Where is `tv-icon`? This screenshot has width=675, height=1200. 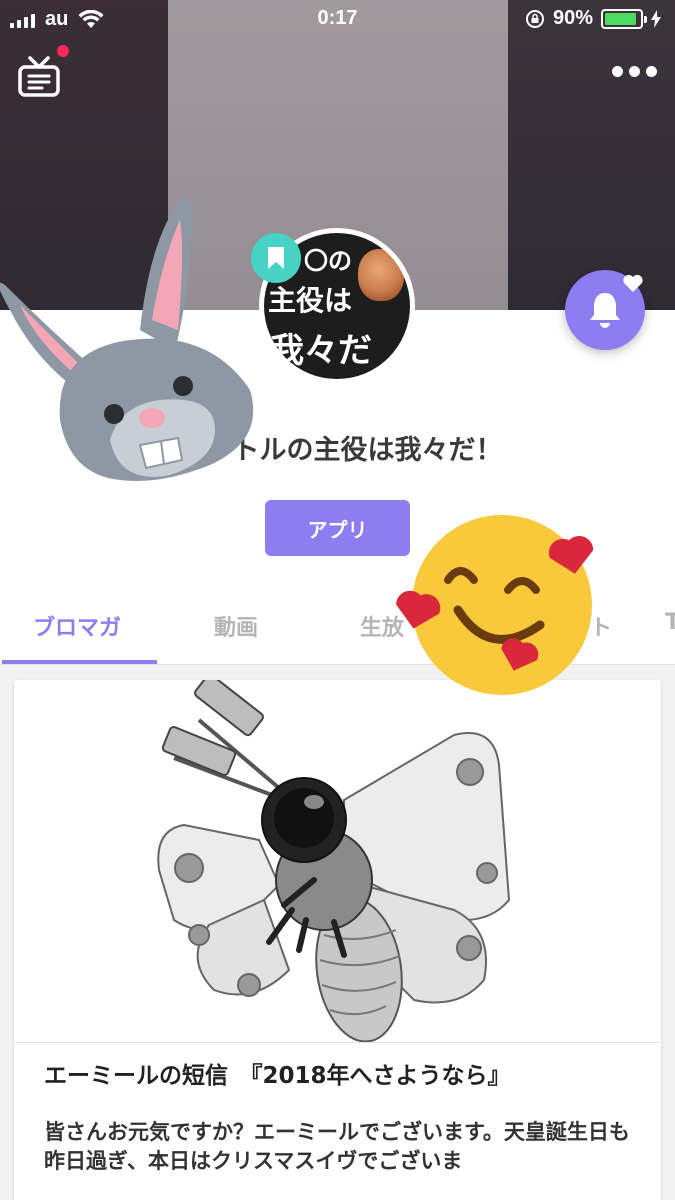
tv-icon is located at coordinates (39, 76).